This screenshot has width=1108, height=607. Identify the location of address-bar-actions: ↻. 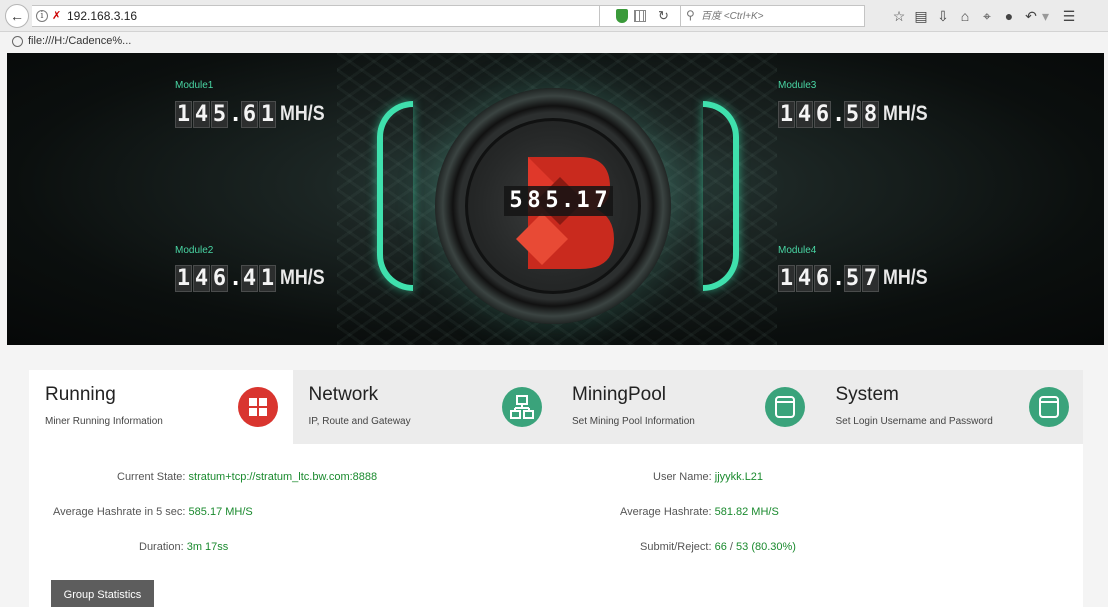
(640, 16).